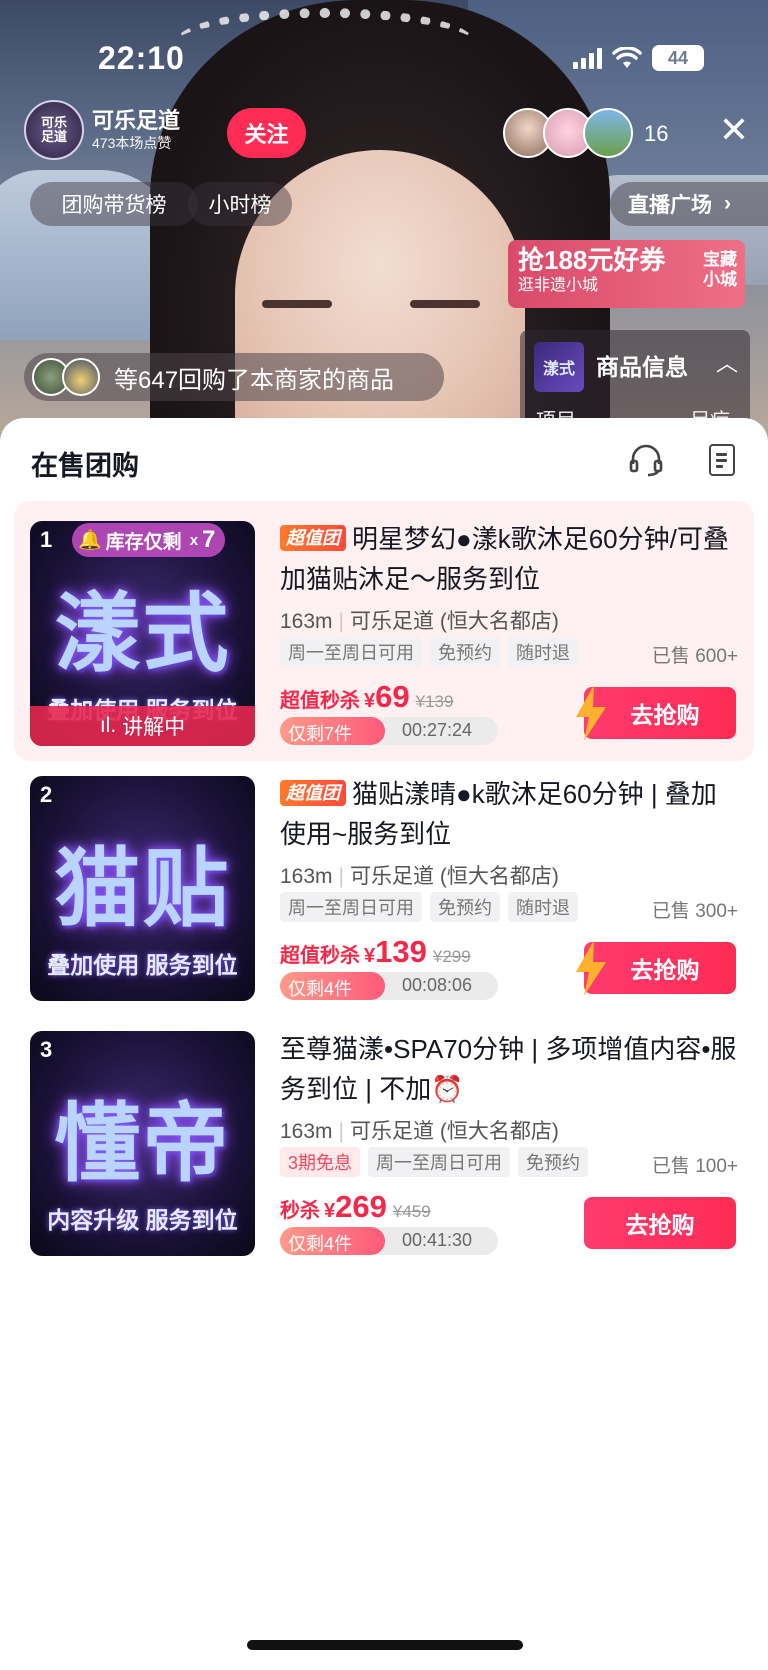  What do you see at coordinates (559, 367) in the screenshot?
I see `goods-info-thumb: 漾式` at bounding box center [559, 367].